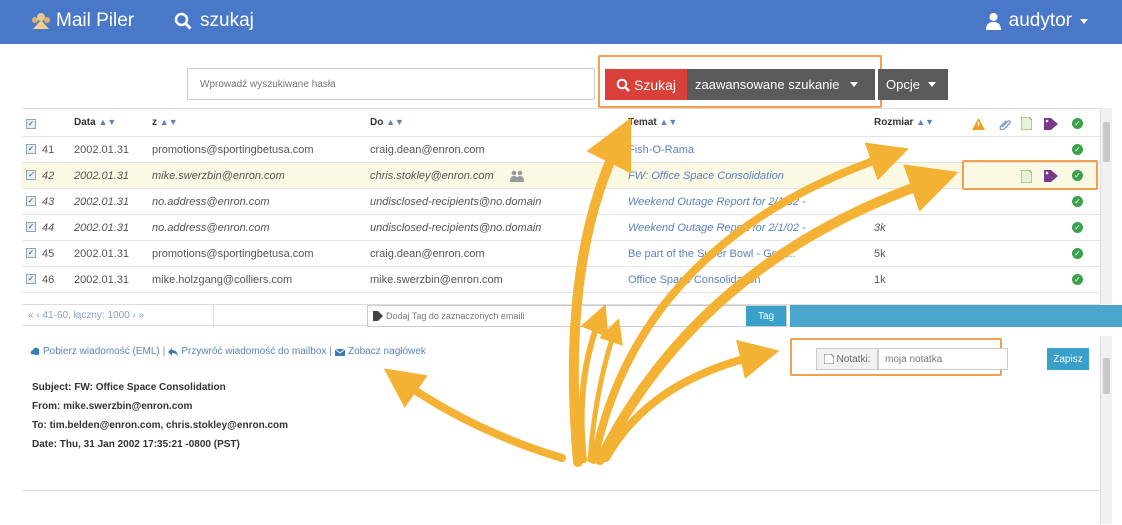 This screenshot has height=525, width=1122. Describe the element at coordinates (956, 316) in the screenshot. I see `splitter-bar` at that location.